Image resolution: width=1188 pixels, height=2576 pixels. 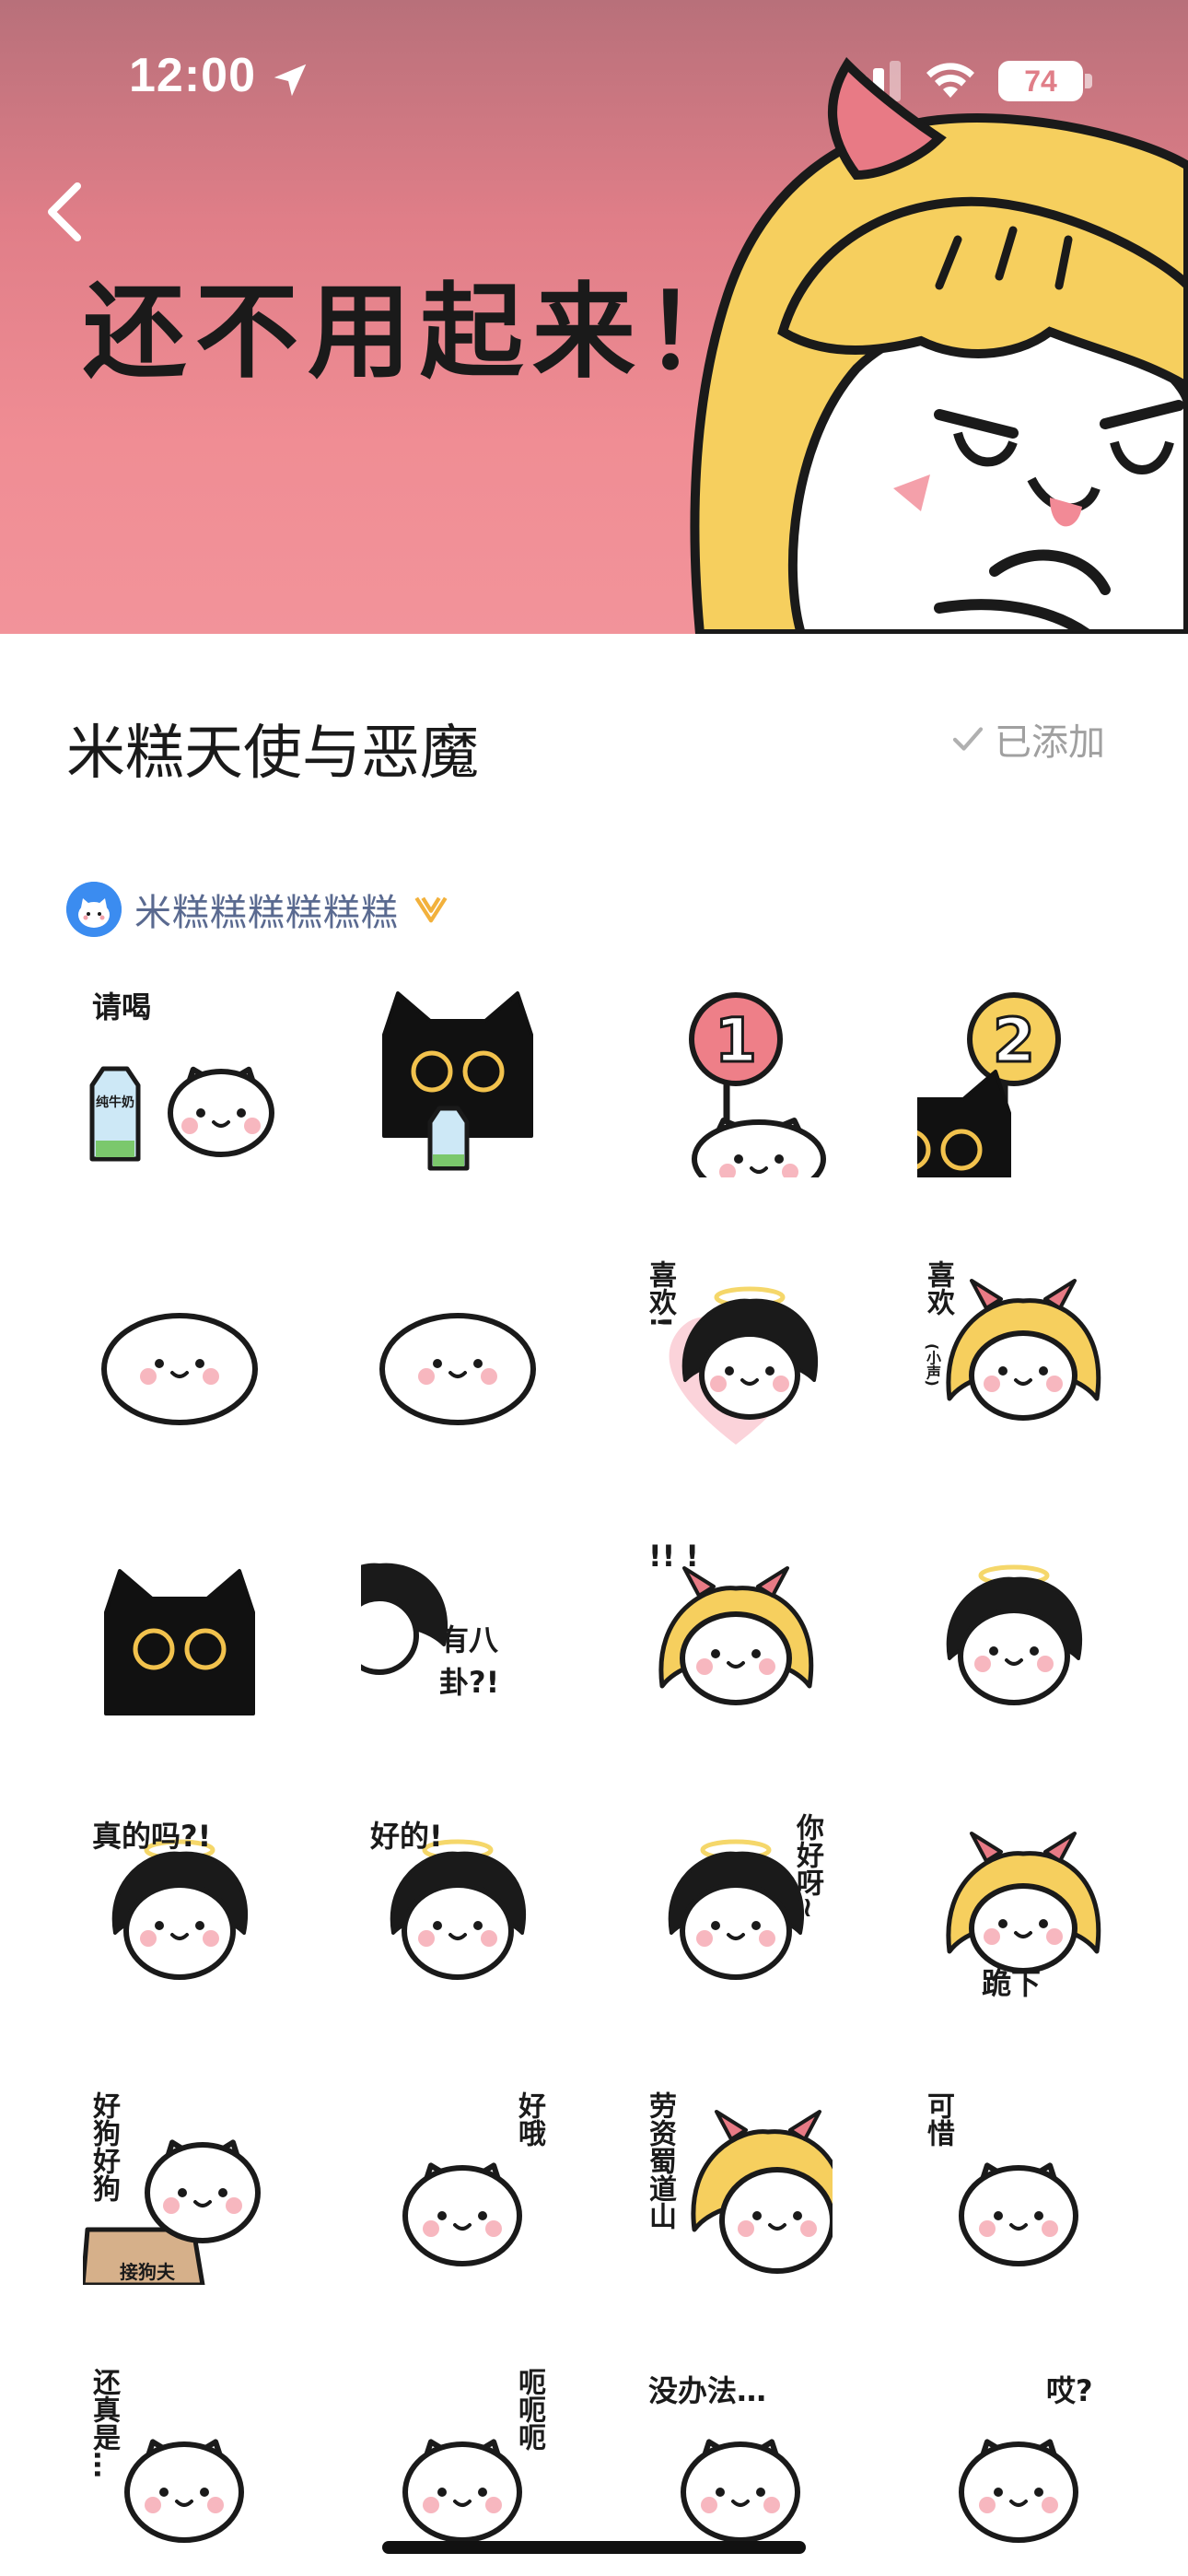 I want to click on sticker-item: 1, so click(x=736, y=1080).